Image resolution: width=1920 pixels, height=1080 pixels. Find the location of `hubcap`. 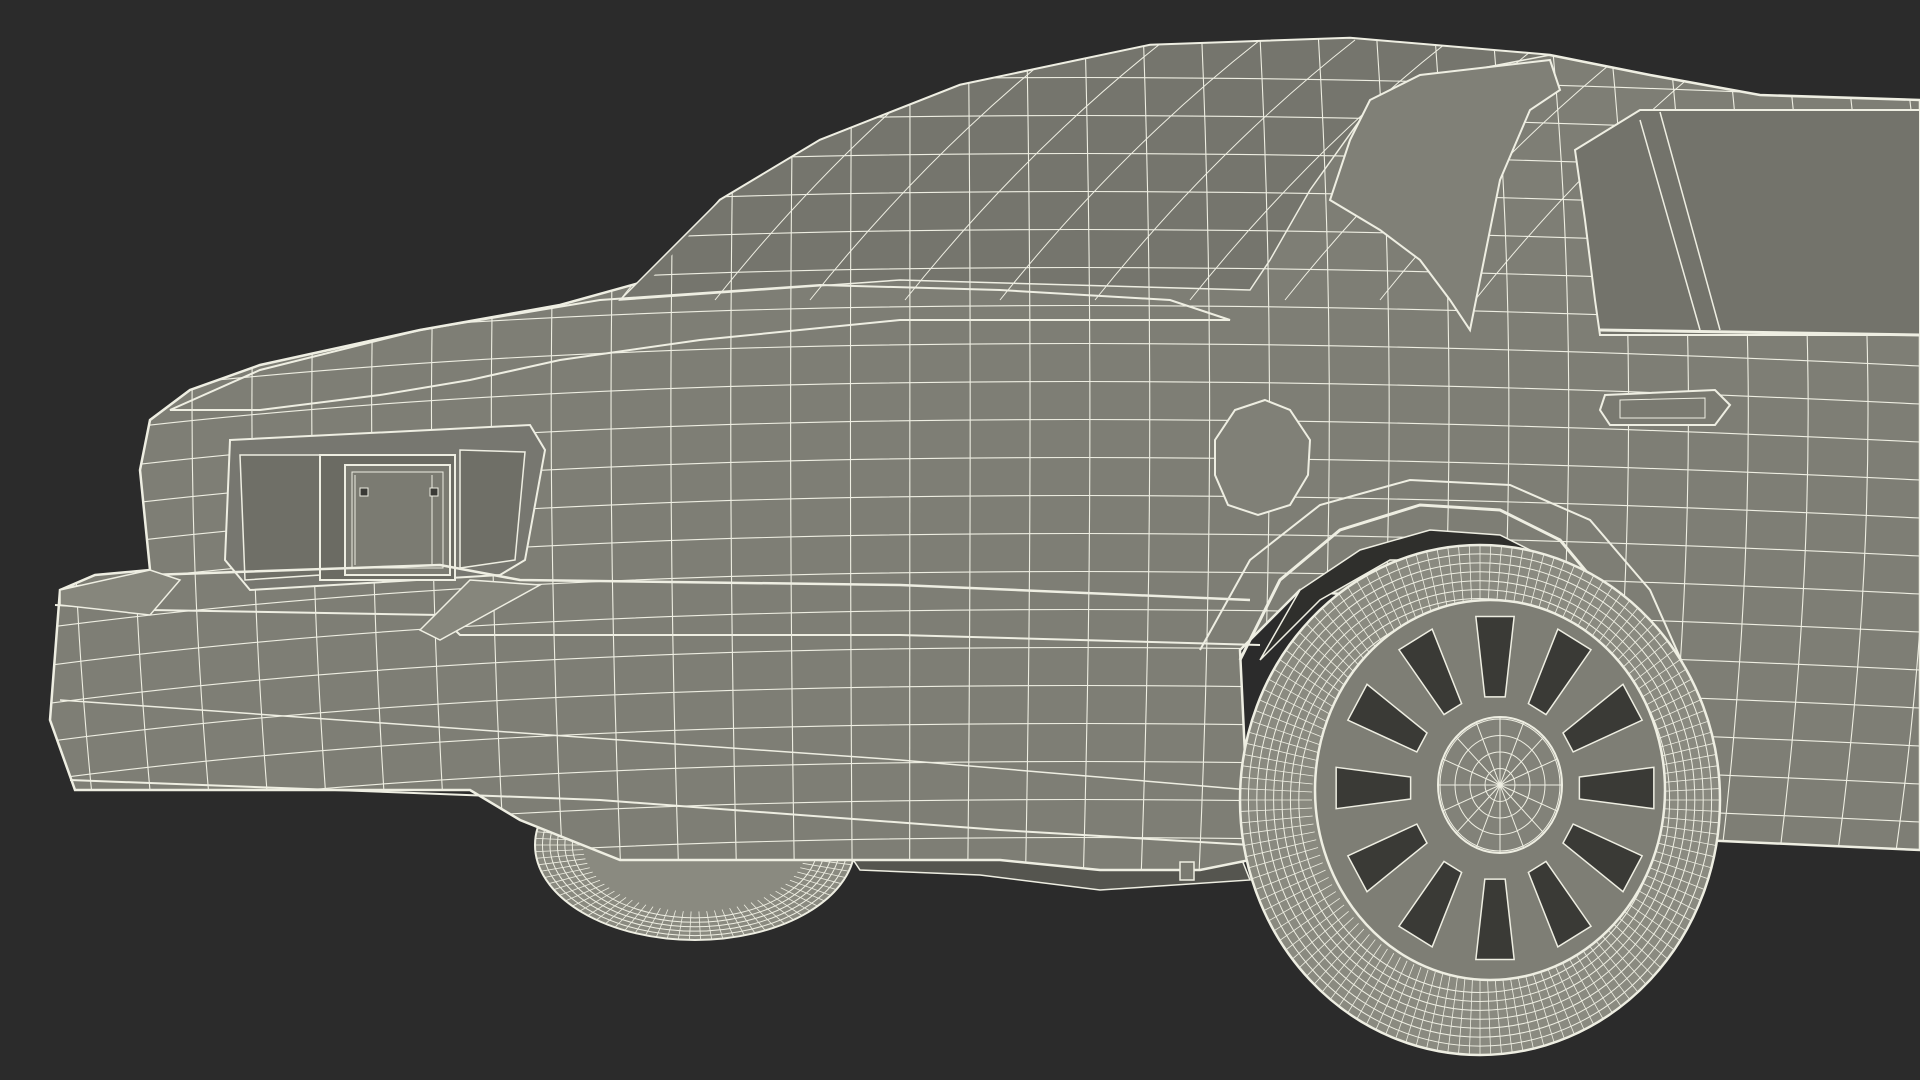

hubcap is located at coordinates (1490, 790).